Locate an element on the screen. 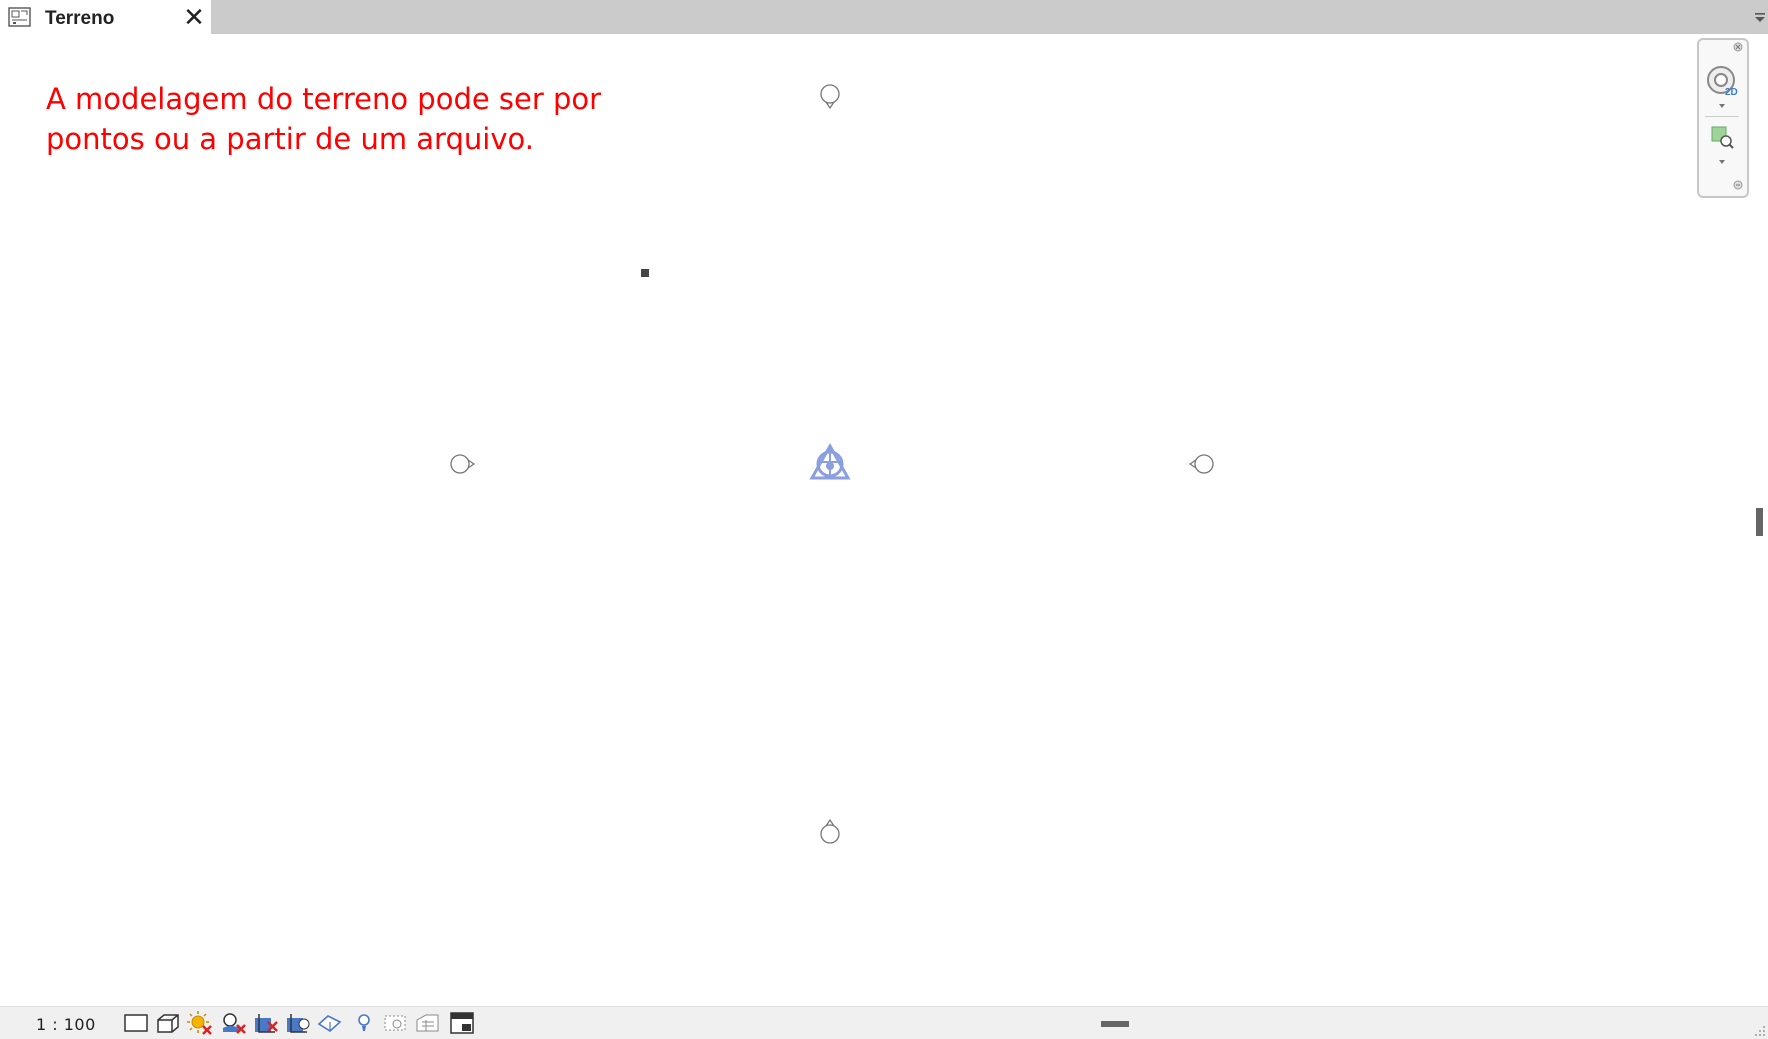 This screenshot has width=1768, height=1039. annotation-line-2: pontos ou a partir de um arquivo. is located at coordinates (290, 139).